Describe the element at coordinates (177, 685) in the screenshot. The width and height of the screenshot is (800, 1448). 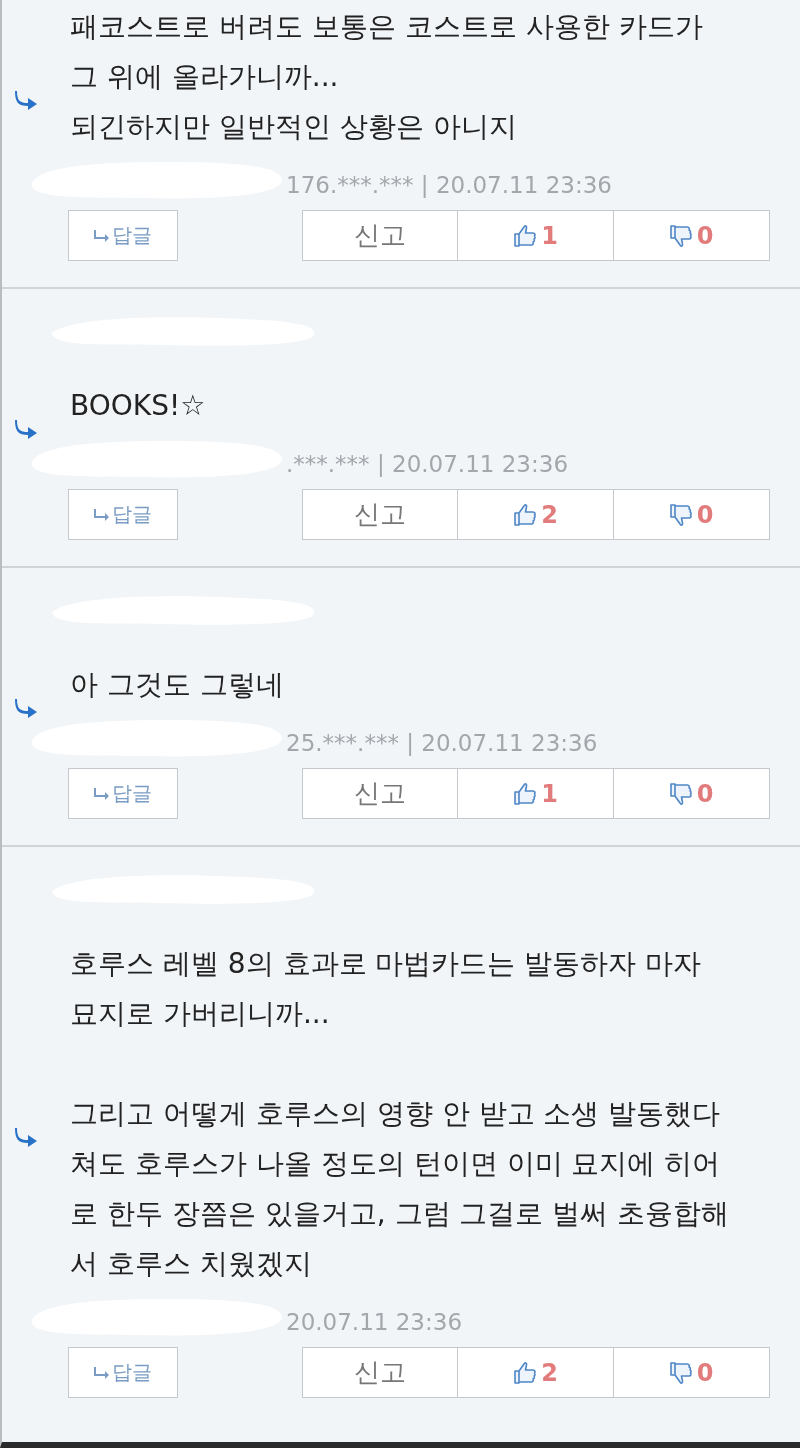
I see `comment-text: 아 그것도 그렇네` at that location.